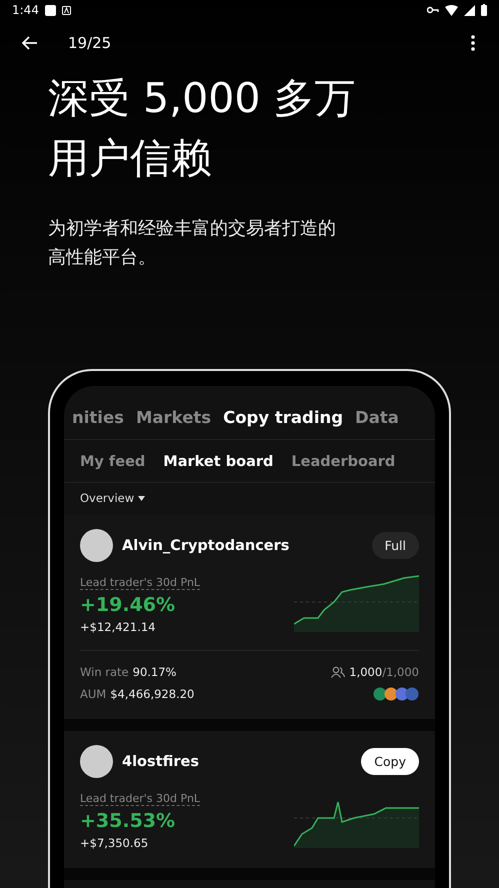 This screenshot has width=499, height=888. What do you see at coordinates (343, 462) in the screenshot?
I see `sub-tab: Leaderboard` at bounding box center [343, 462].